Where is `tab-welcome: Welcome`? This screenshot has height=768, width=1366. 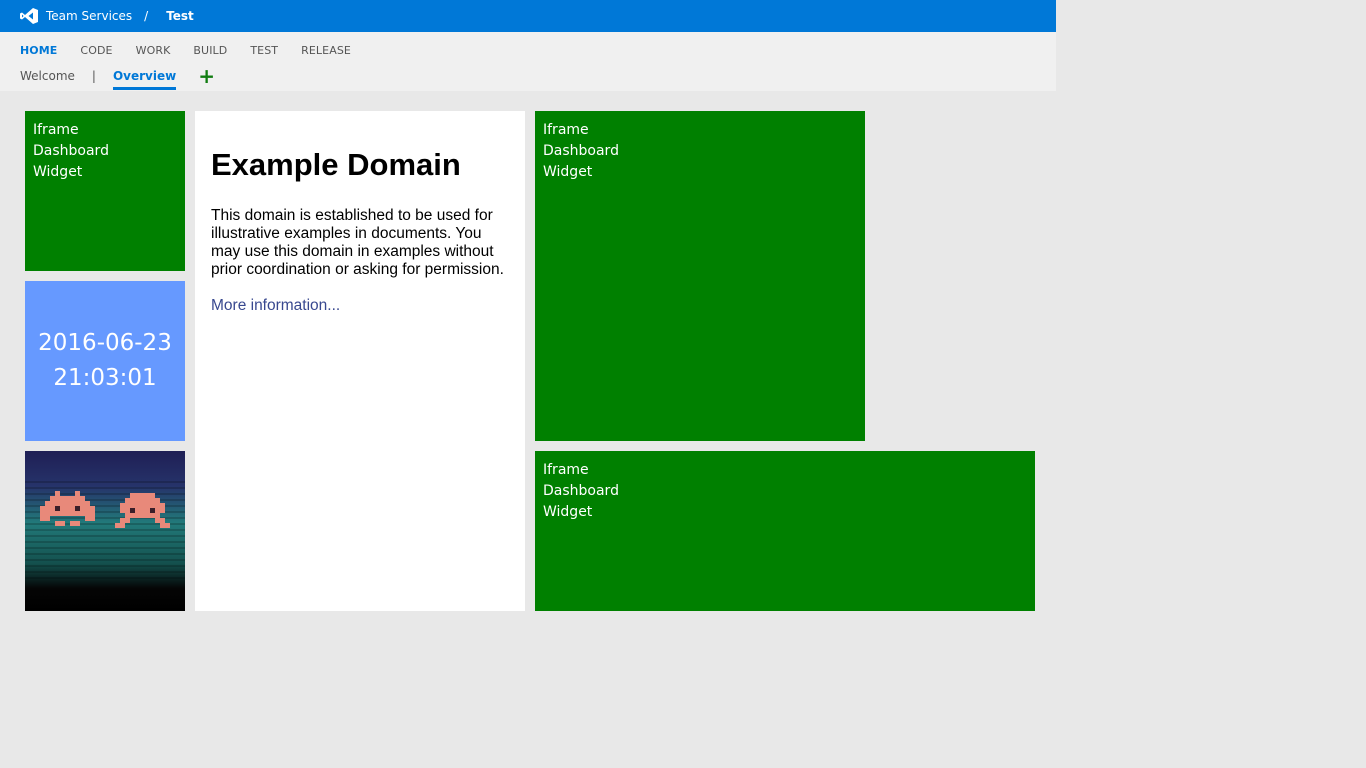 tab-welcome: Welcome is located at coordinates (47, 76).